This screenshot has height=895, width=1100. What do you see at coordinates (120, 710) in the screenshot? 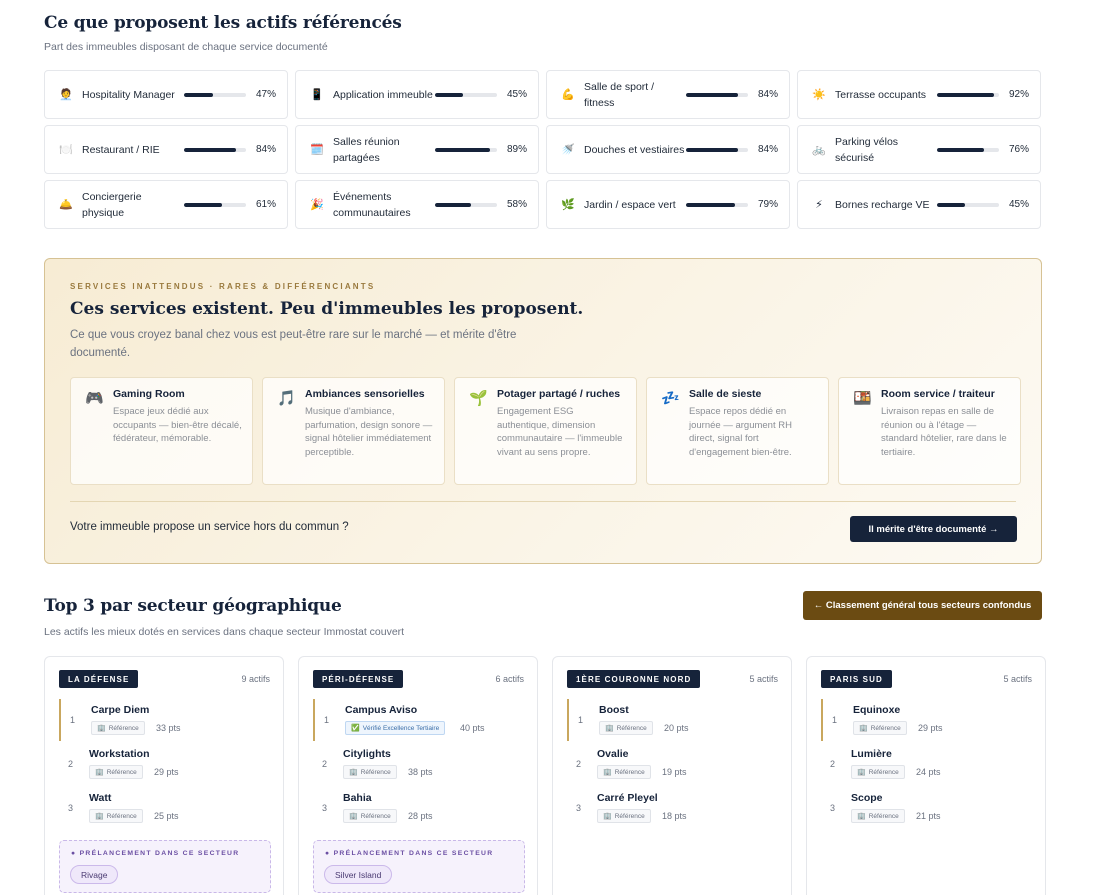
I see `asset-name: Carpe Diem` at bounding box center [120, 710].